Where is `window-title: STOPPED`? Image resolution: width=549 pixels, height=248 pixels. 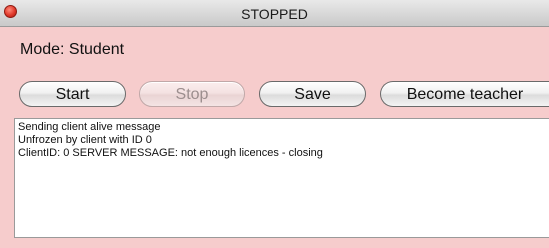 window-title: STOPPED is located at coordinates (274, 14).